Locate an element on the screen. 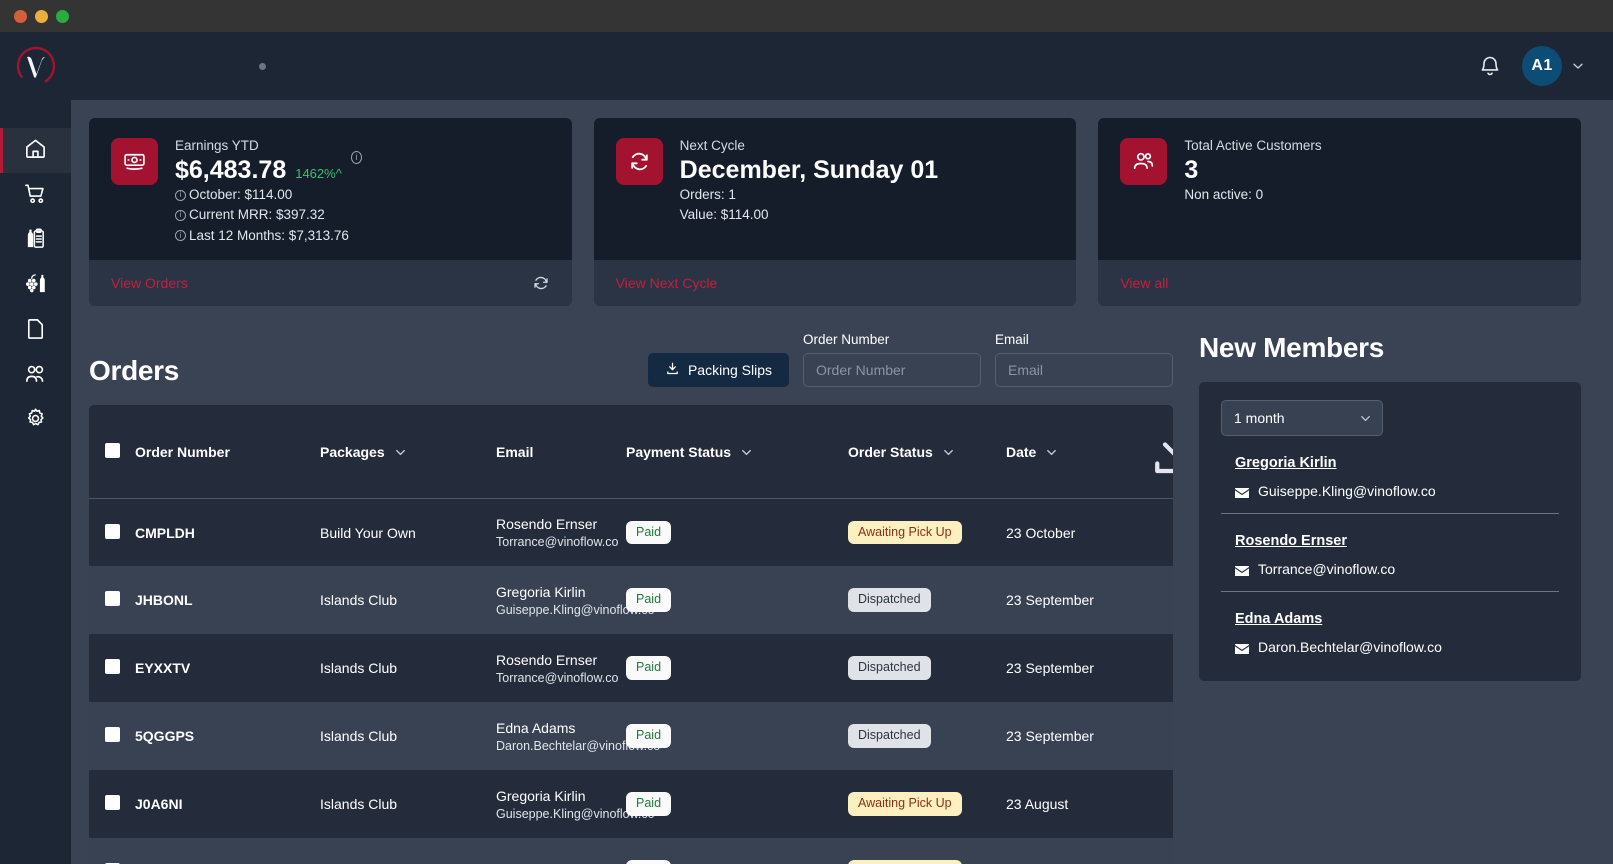 The width and height of the screenshot is (1613, 864). earnings-icon is located at coordinates (134, 161).